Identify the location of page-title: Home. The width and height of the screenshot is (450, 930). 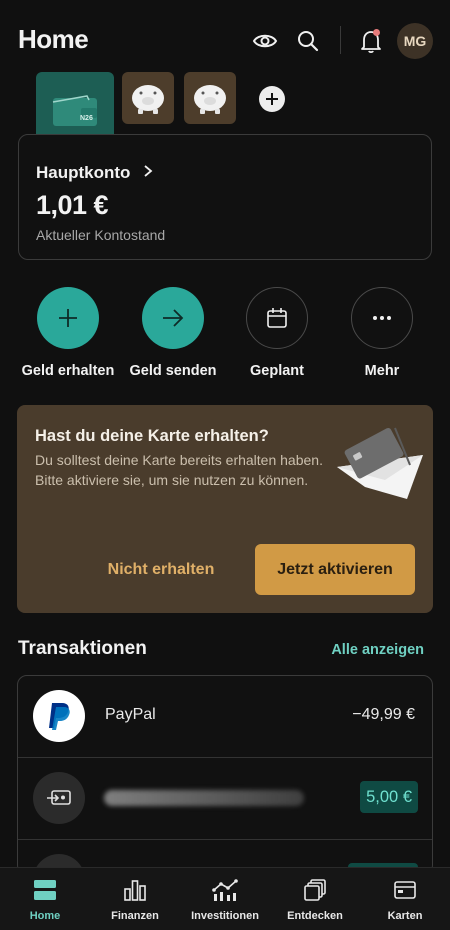
(53, 39).